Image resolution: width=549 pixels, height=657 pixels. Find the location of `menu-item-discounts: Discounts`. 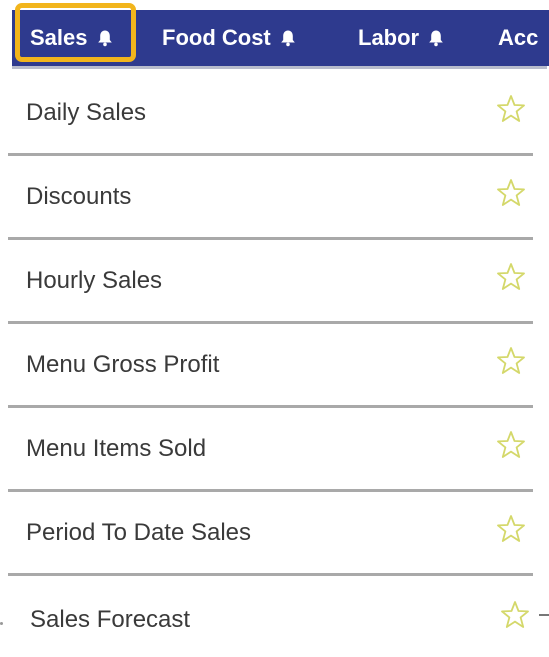

menu-item-discounts: Discounts is located at coordinates (270, 198).